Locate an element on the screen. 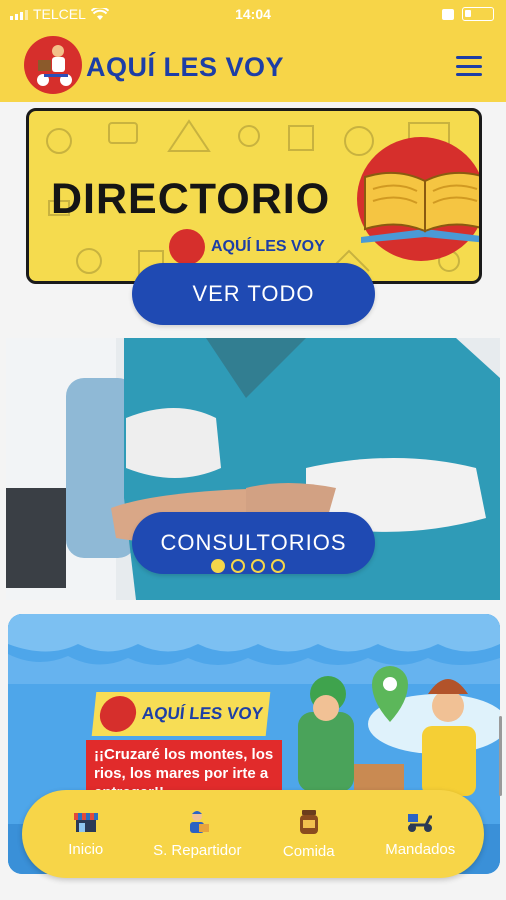  app-header: AQUÍ LES VOY is located at coordinates (253, 66).